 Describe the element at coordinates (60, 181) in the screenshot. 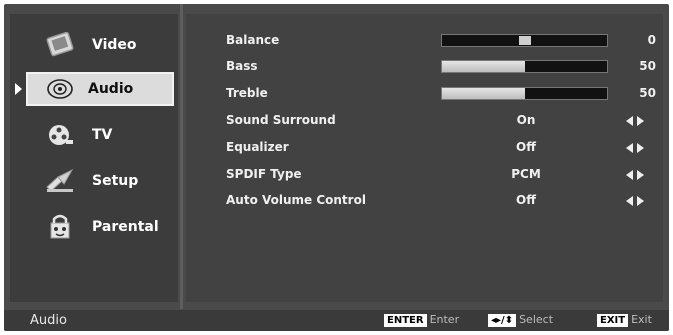

I see `setup-icon` at that location.